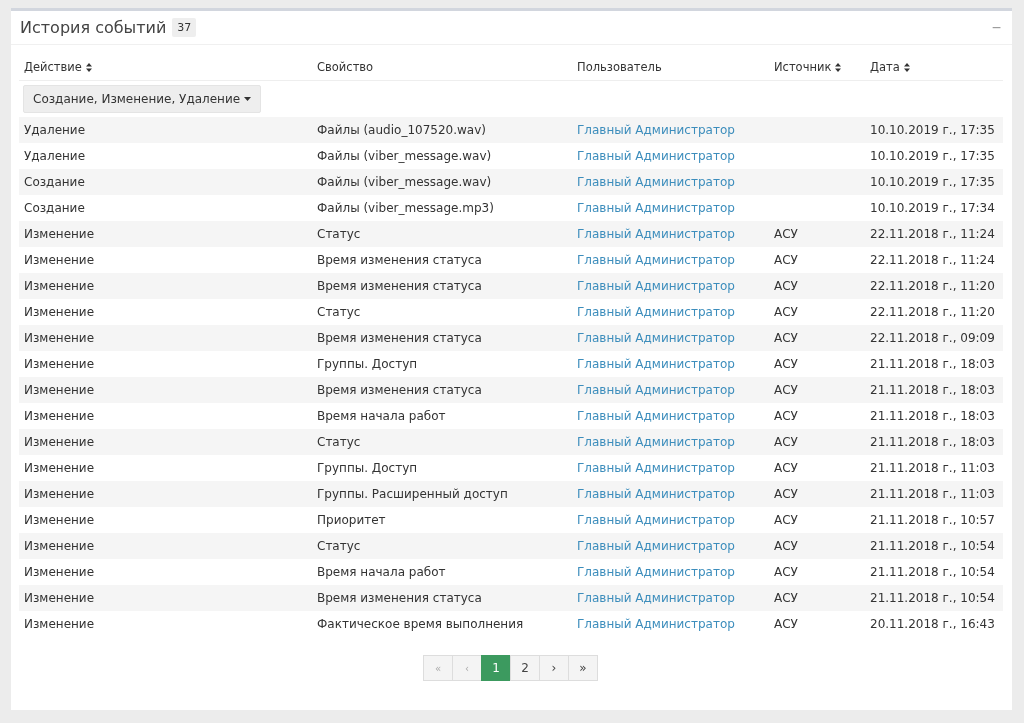  Describe the element at coordinates (996, 27) in the screenshot. I see `collapse-button: −` at that location.